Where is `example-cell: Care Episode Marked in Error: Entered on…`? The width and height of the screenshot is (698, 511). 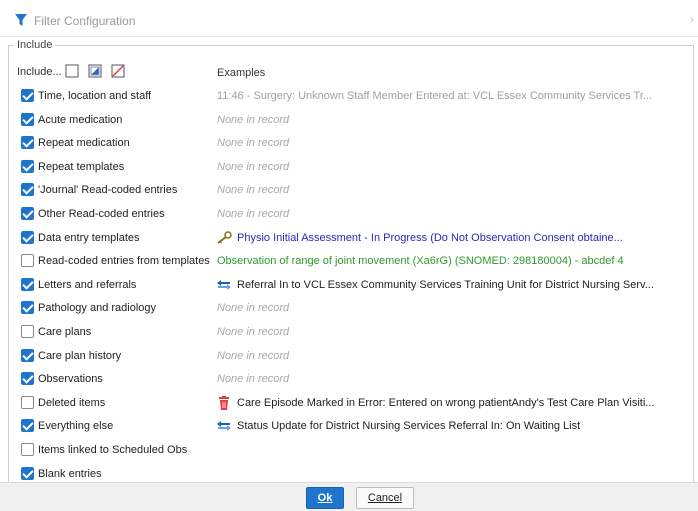 example-cell: Care Episode Marked in Error: Entered on… is located at coordinates (451, 402).